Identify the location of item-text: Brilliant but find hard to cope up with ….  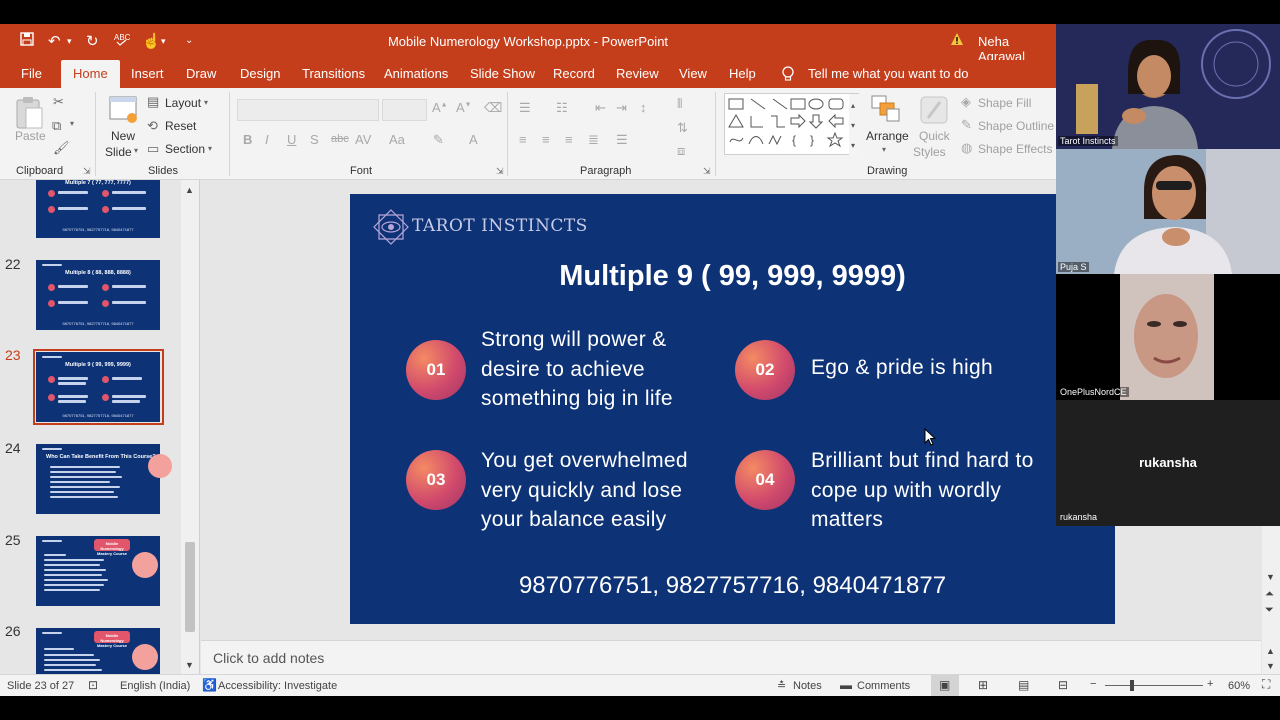
(922, 490).